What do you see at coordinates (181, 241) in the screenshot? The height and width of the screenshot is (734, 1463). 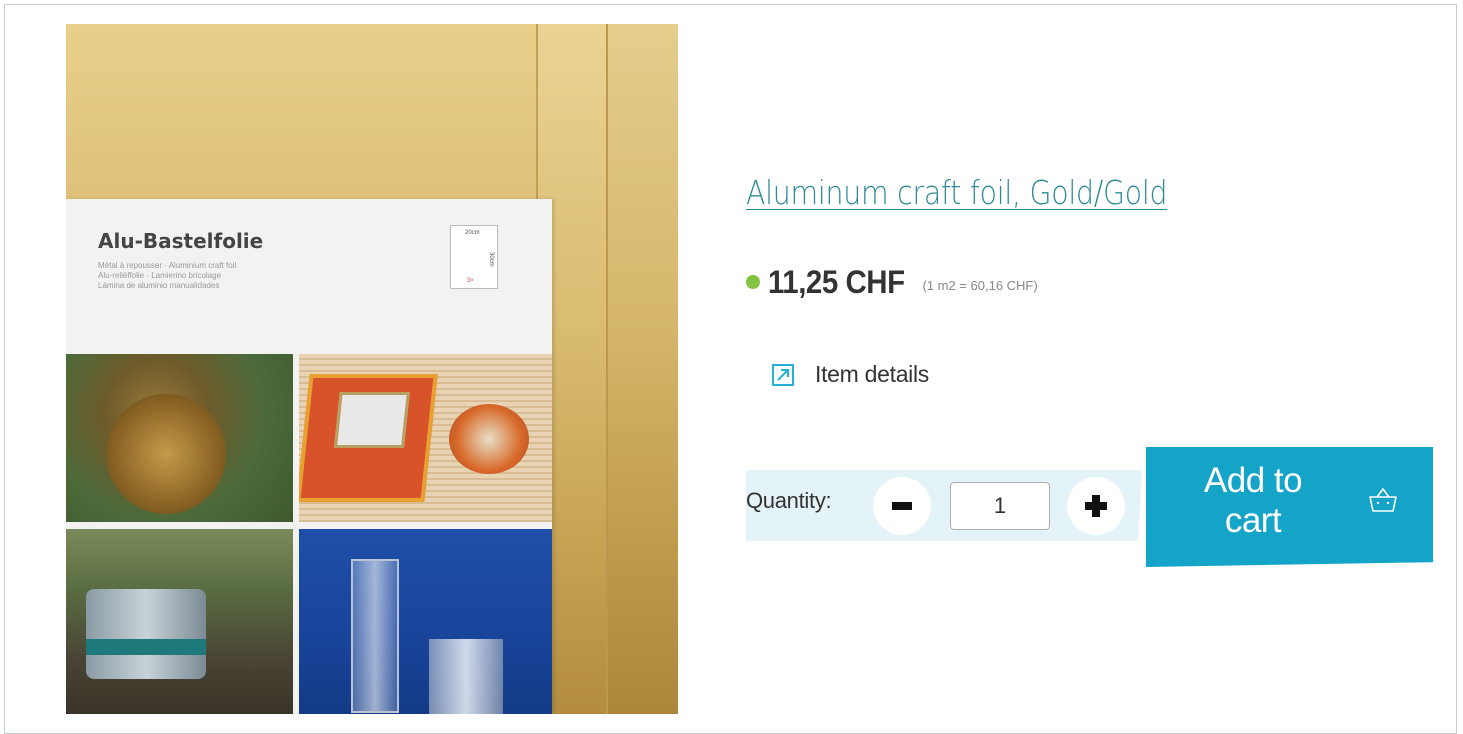 I see `package-title: Alu-Bastelfolie` at bounding box center [181, 241].